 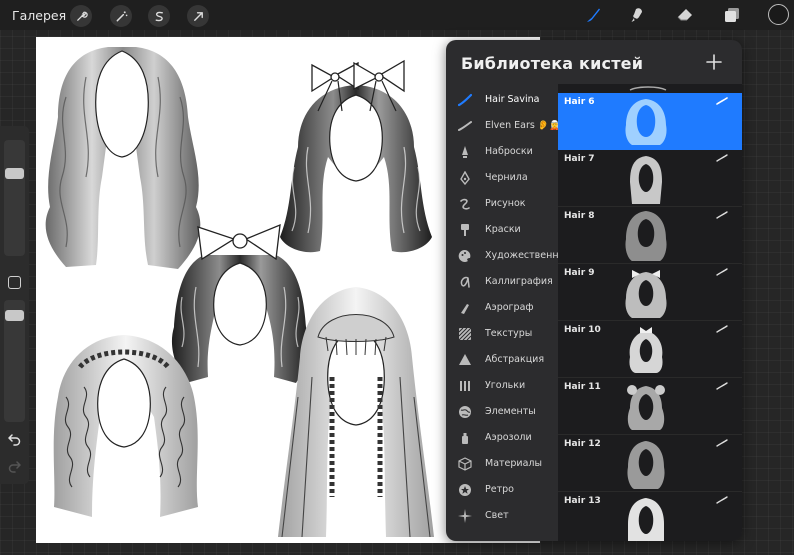 I want to click on brush-name: Hair 8, so click(x=579, y=216).